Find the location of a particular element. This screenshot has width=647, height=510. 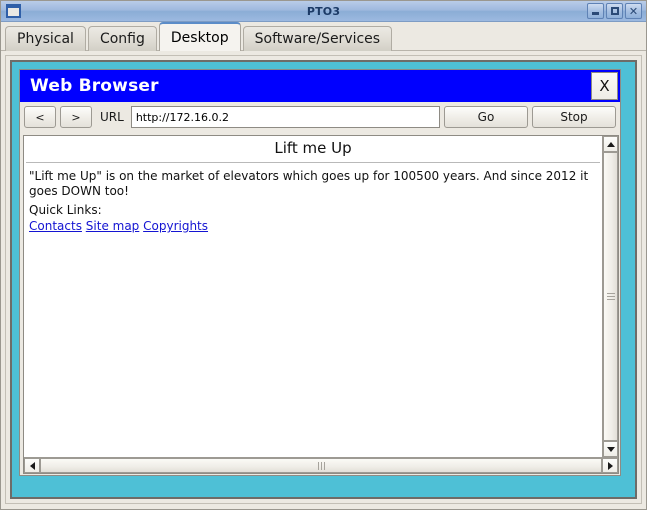

tab-physical-label: Physical is located at coordinates (45, 39).